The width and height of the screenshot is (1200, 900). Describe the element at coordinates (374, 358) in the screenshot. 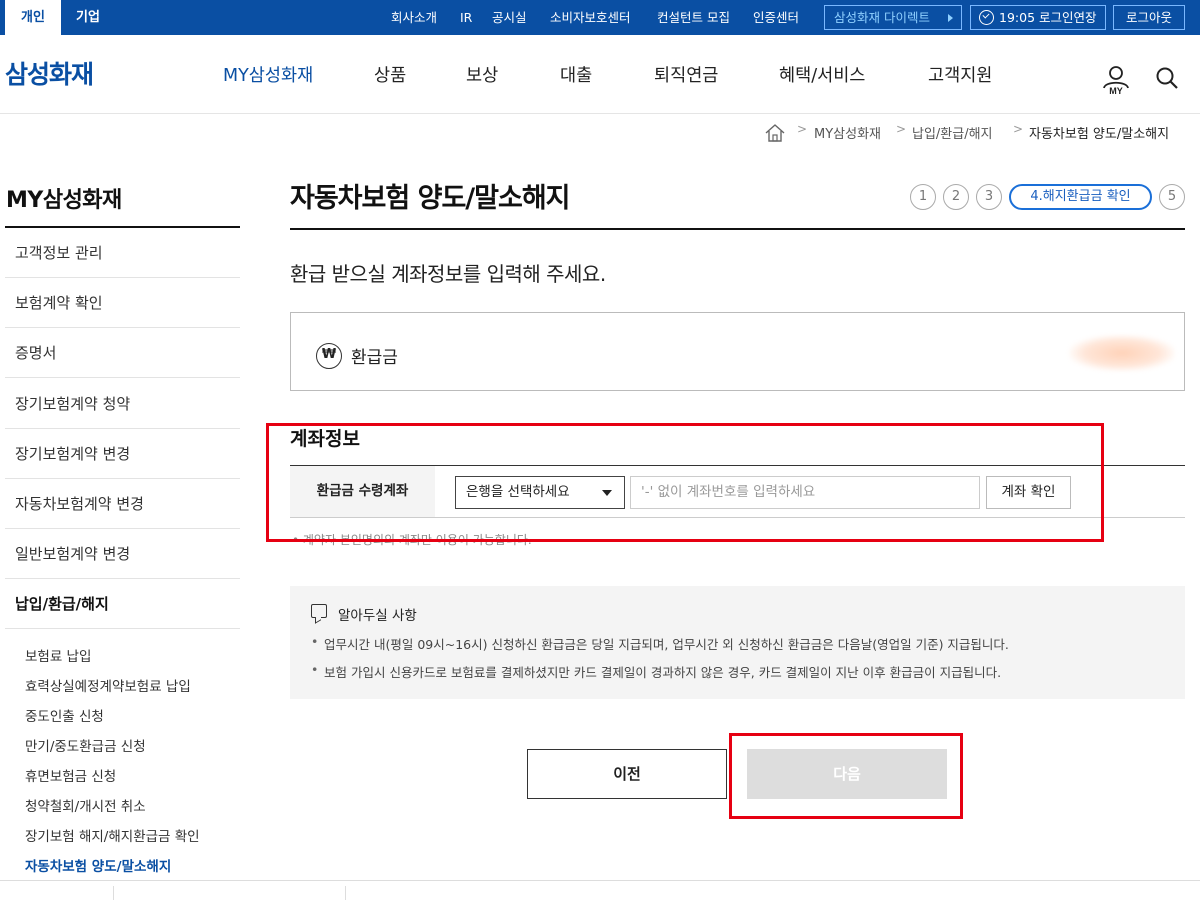

I see `refund-label: 환급금` at that location.